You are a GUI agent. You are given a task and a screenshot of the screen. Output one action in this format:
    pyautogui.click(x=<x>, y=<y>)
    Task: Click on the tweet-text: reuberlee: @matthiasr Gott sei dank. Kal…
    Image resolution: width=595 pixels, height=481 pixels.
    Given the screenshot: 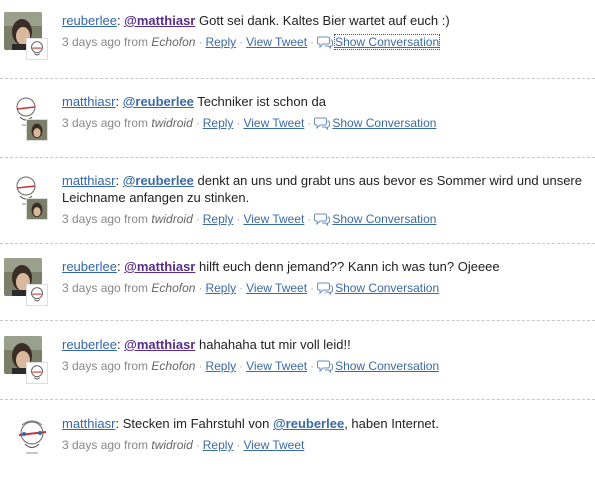 What is the action you would take?
    pyautogui.click(x=256, y=20)
    